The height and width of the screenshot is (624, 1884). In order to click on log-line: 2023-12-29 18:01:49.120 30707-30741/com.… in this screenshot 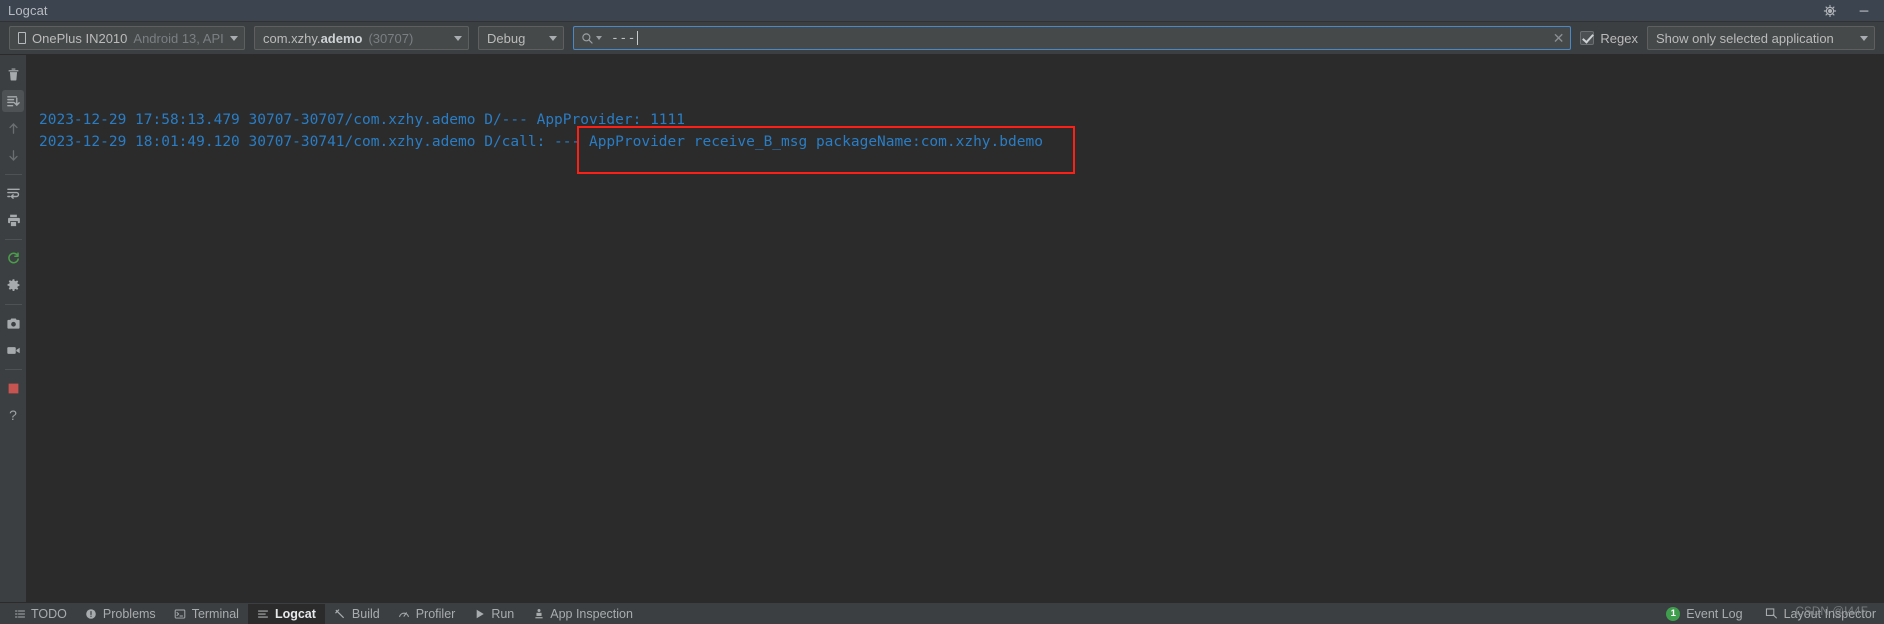, I will do `click(541, 142)`.